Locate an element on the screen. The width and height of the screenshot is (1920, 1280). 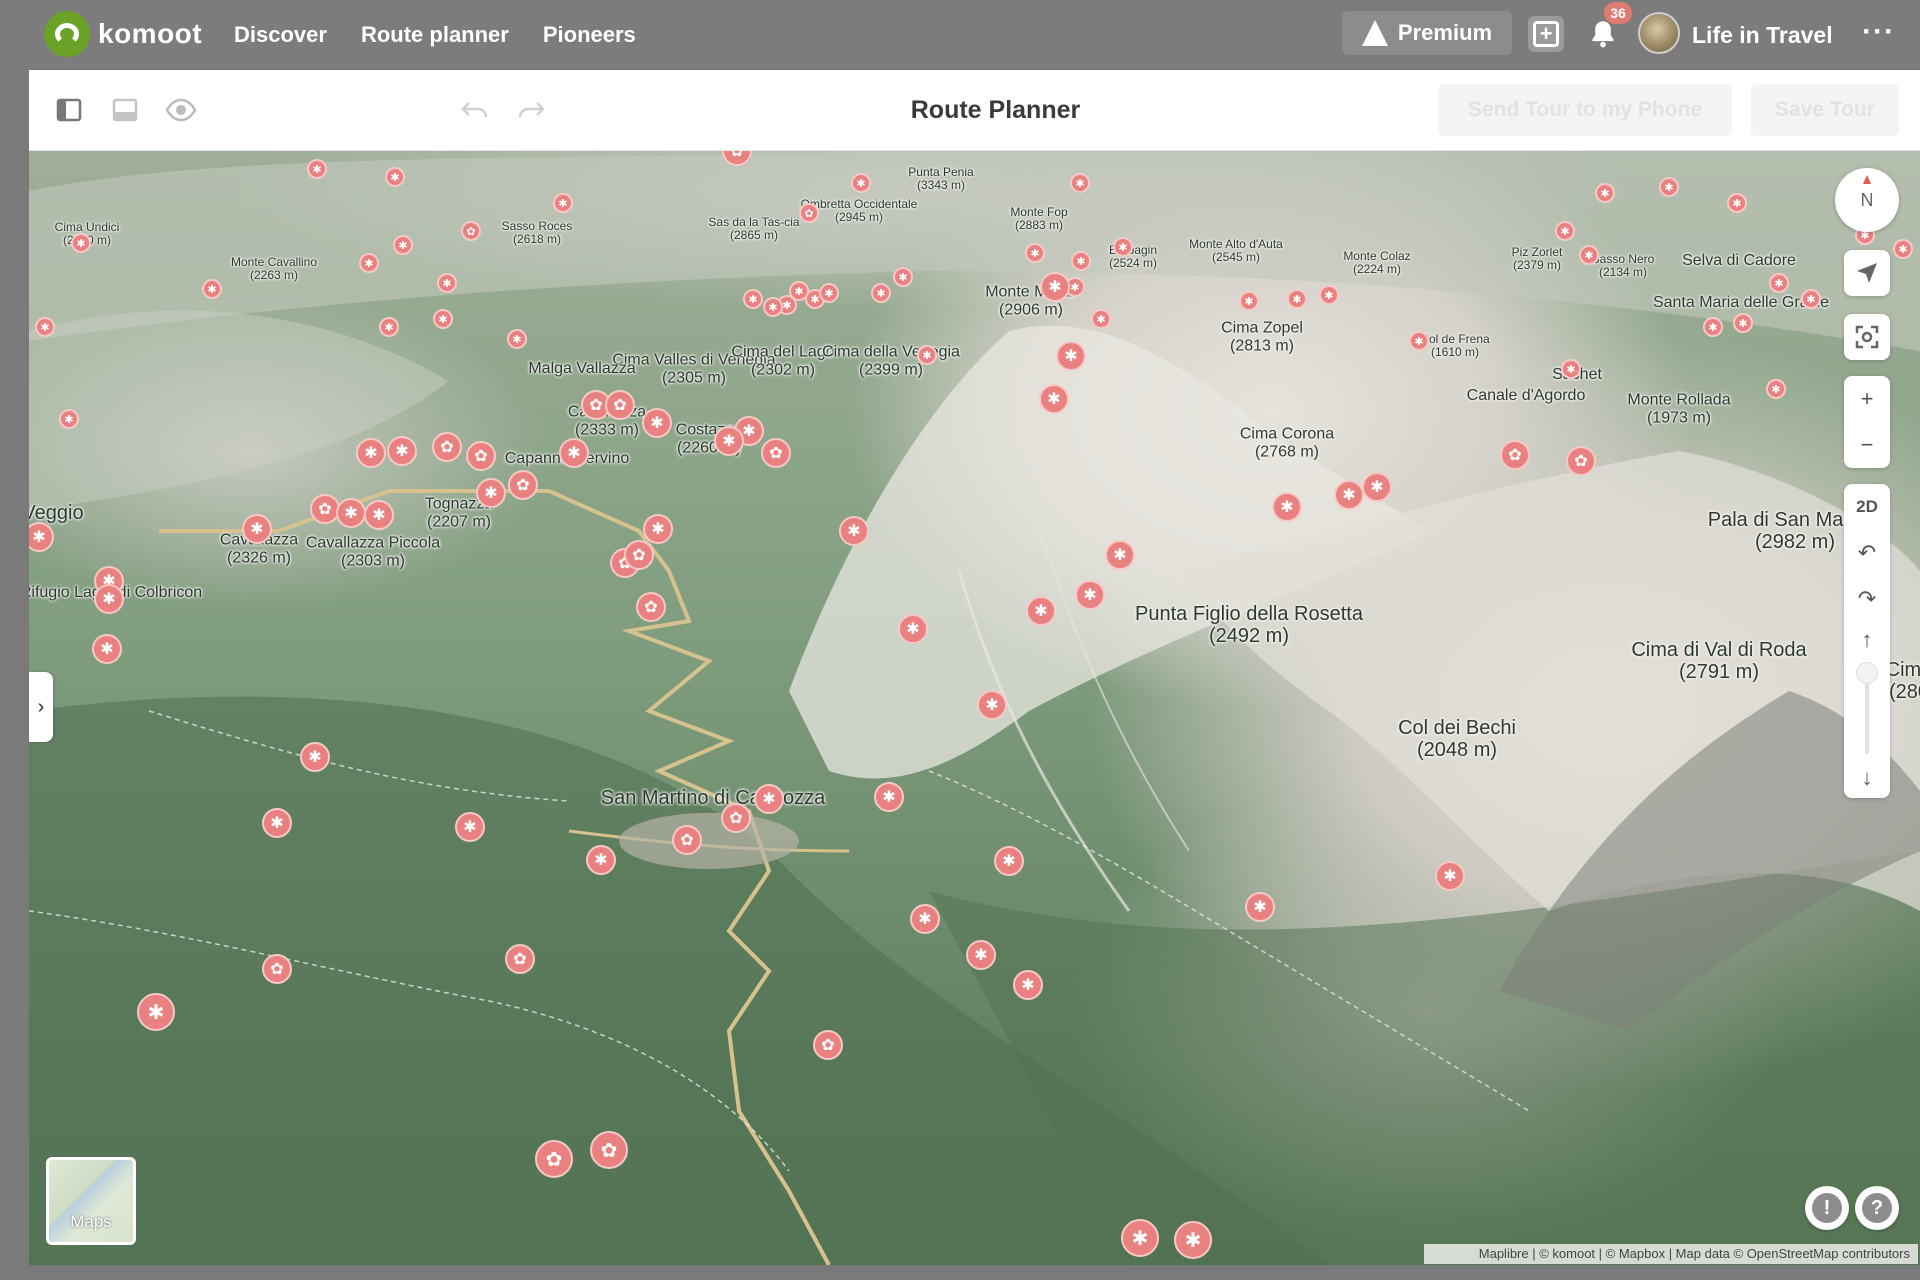
expand-sidebar-button: › is located at coordinates (41, 707).